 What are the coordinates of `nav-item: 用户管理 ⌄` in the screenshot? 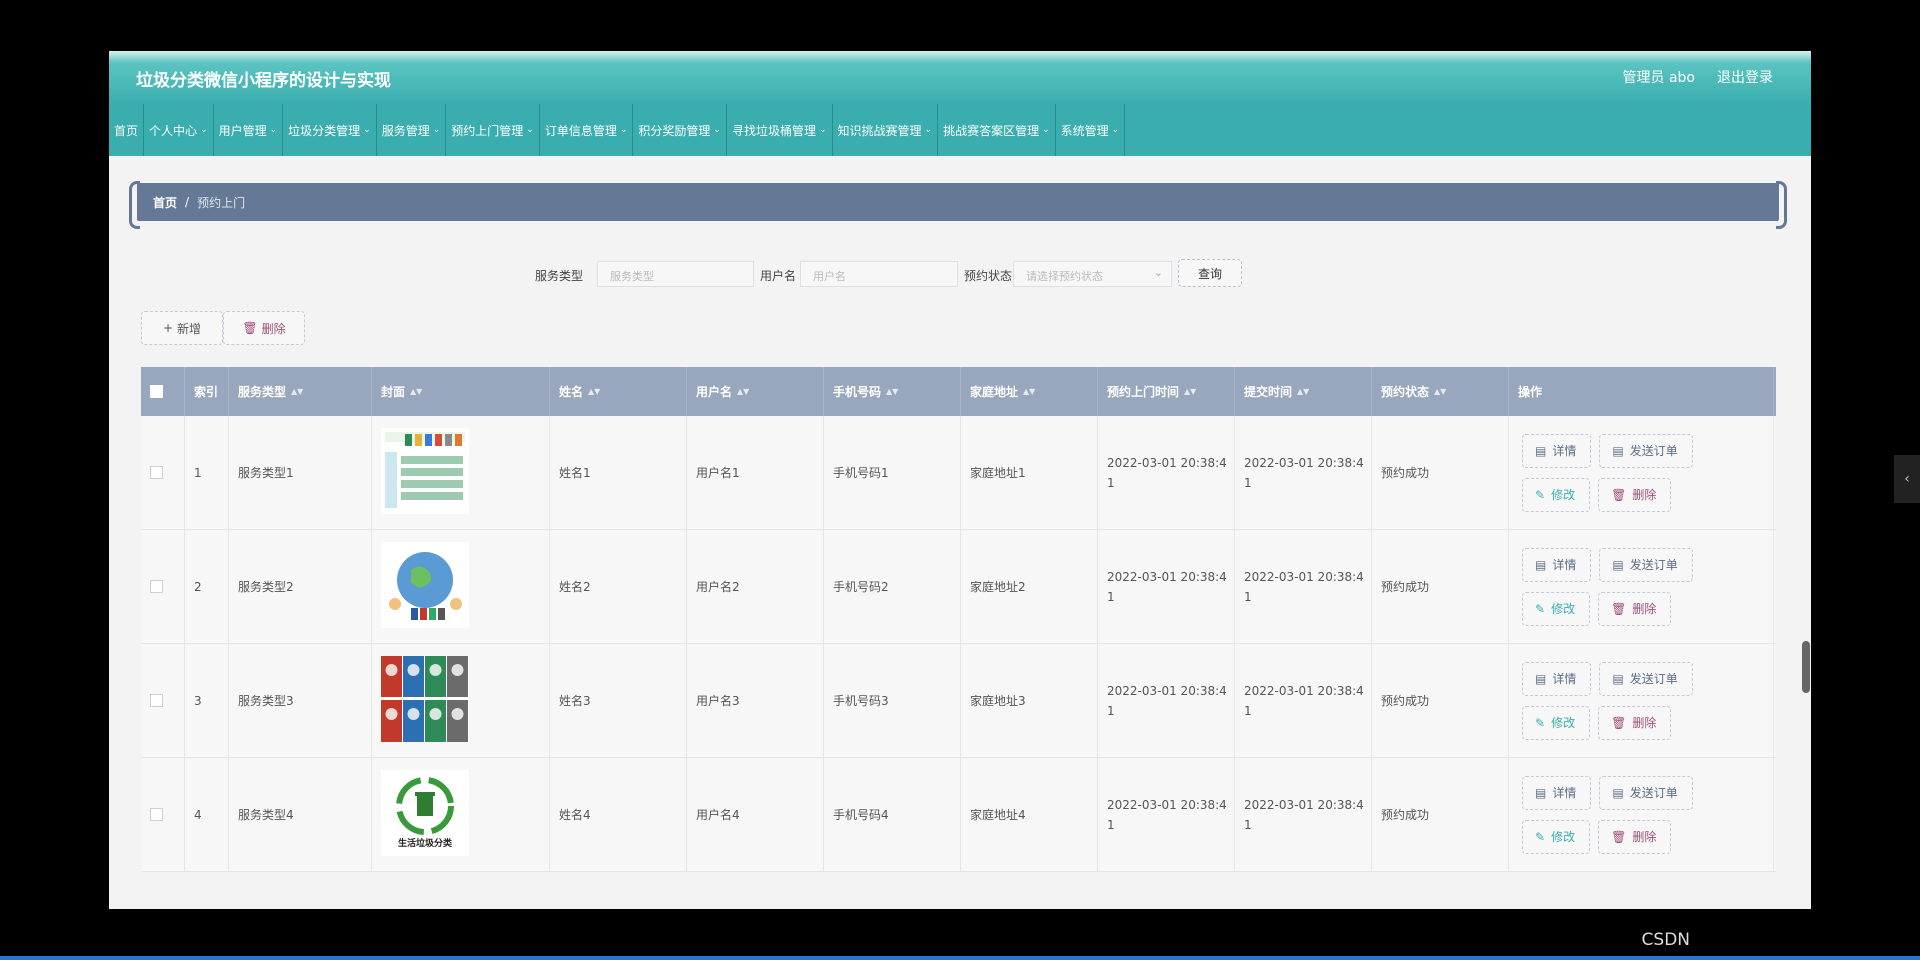 It's located at (249, 130).